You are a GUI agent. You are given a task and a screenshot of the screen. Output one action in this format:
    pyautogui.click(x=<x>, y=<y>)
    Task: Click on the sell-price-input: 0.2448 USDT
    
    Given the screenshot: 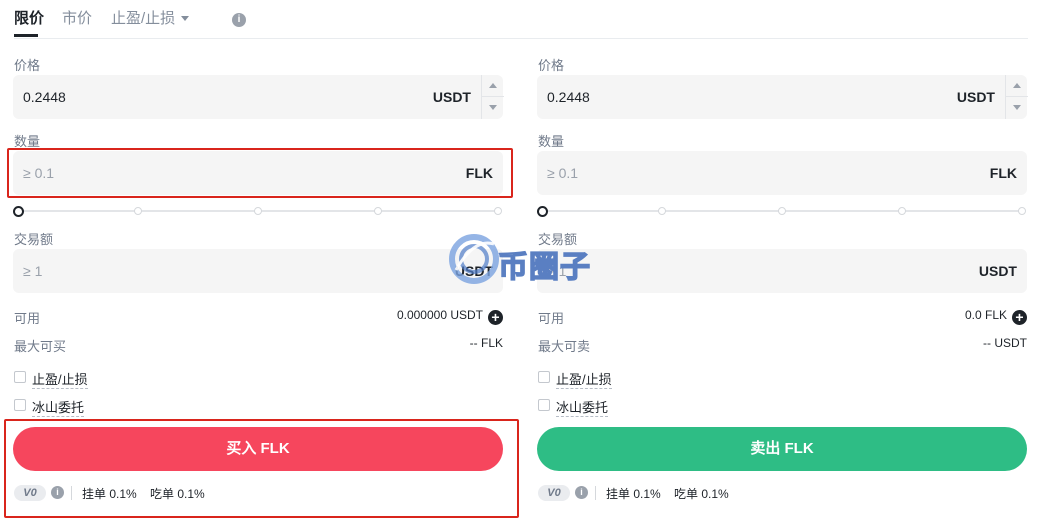 What is the action you would take?
    pyautogui.click(x=782, y=97)
    